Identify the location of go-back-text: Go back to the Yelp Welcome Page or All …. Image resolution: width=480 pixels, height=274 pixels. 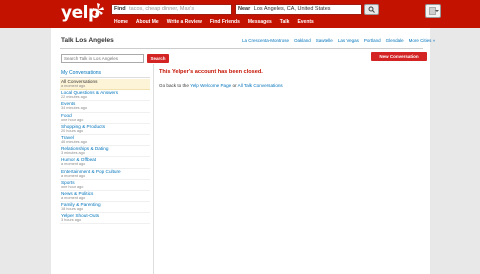
(221, 85).